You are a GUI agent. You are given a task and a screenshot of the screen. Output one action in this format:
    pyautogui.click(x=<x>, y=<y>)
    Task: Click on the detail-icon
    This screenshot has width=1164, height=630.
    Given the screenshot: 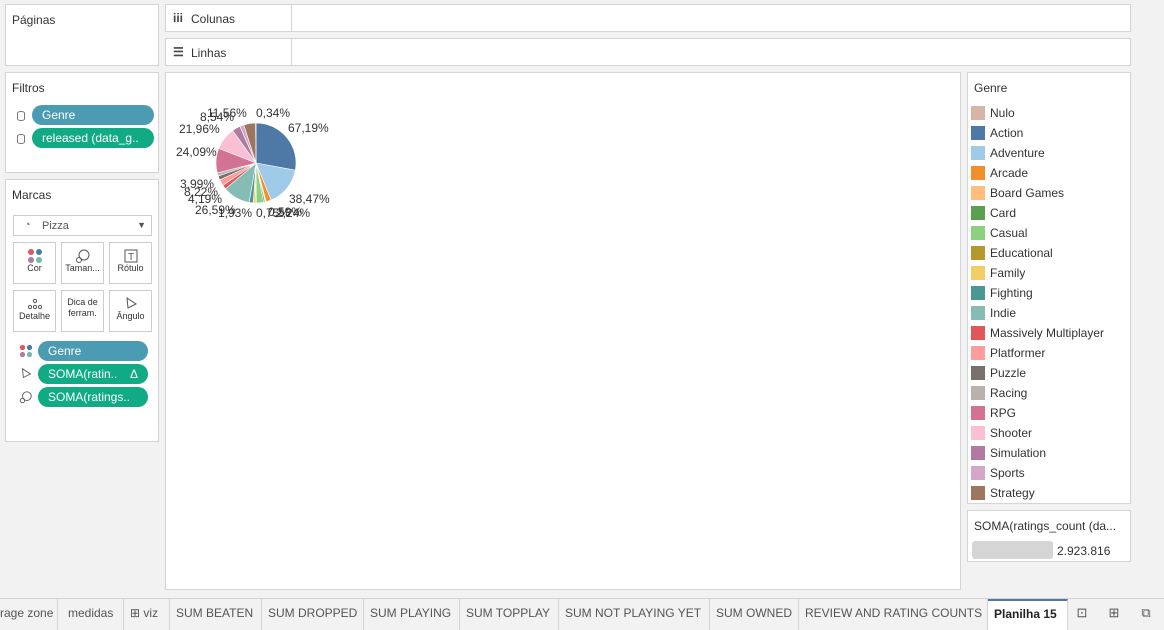 What is the action you would take?
    pyautogui.click(x=34, y=301)
    